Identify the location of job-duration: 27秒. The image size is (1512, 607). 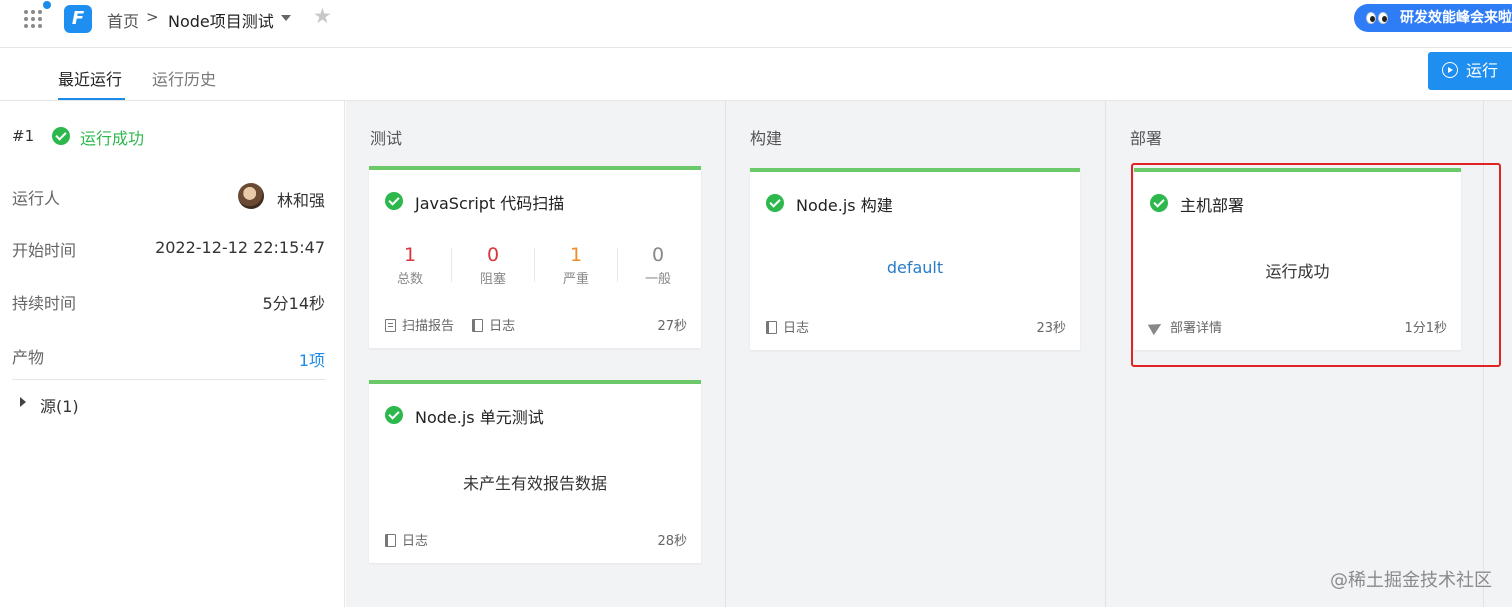
(672, 326).